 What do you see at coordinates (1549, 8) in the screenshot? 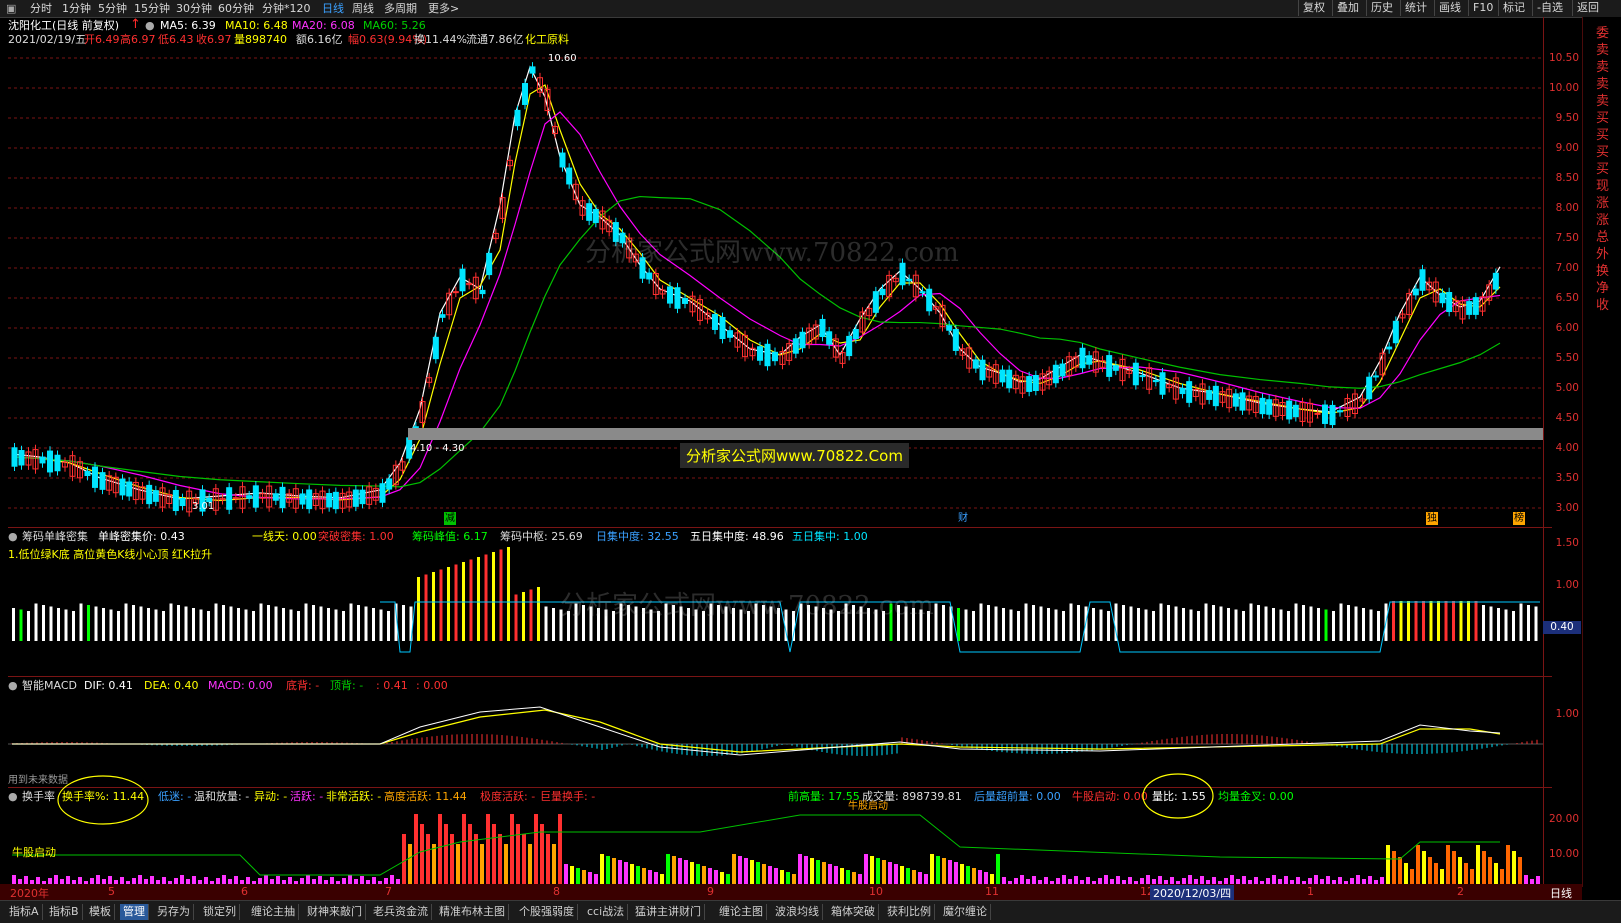
I see `watchlist-remove-button: -自选` at bounding box center [1549, 8].